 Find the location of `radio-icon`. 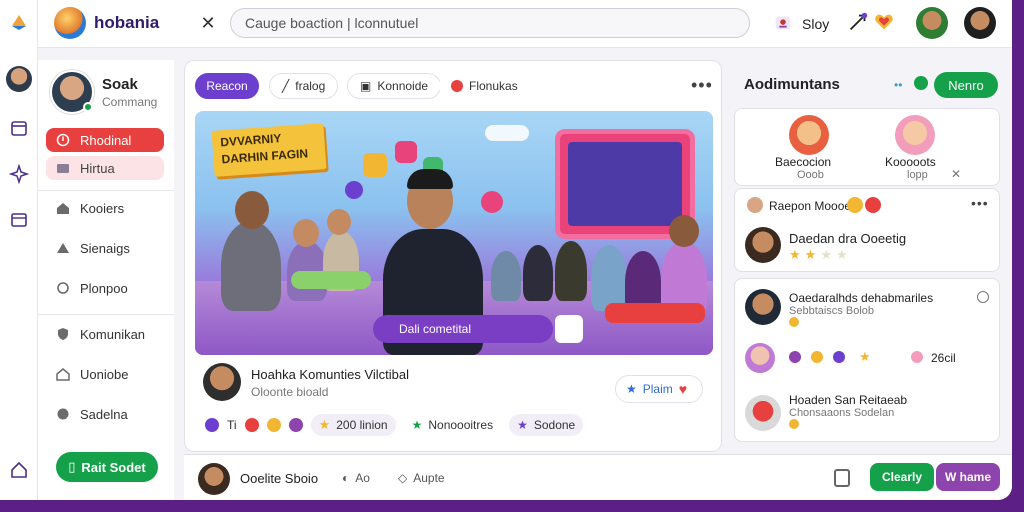

radio-icon is located at coordinates (983, 297).